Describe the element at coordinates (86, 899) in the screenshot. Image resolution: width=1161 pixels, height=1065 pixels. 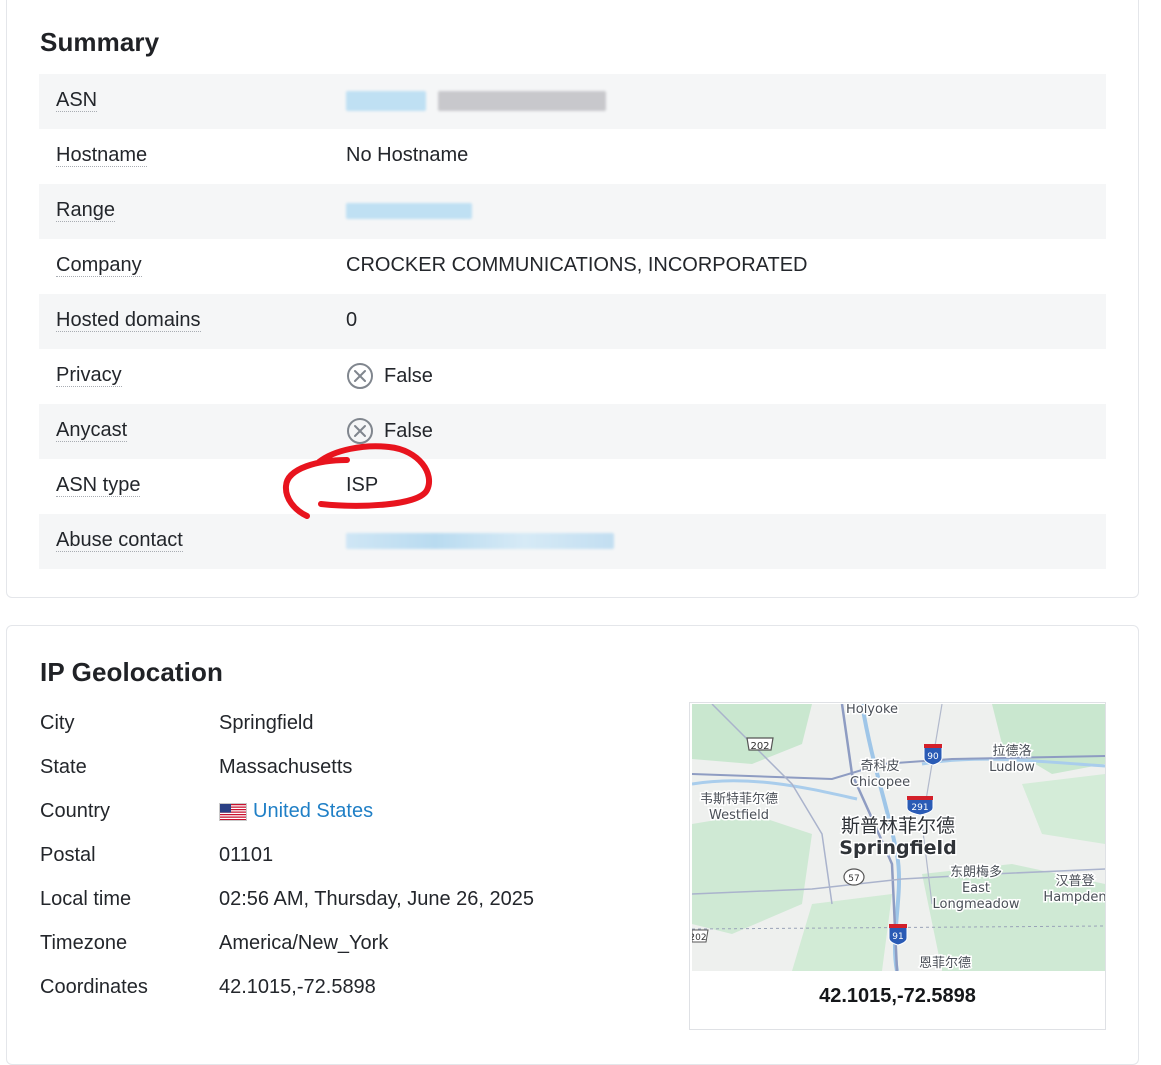
I see `local-time-label: Local time` at that location.